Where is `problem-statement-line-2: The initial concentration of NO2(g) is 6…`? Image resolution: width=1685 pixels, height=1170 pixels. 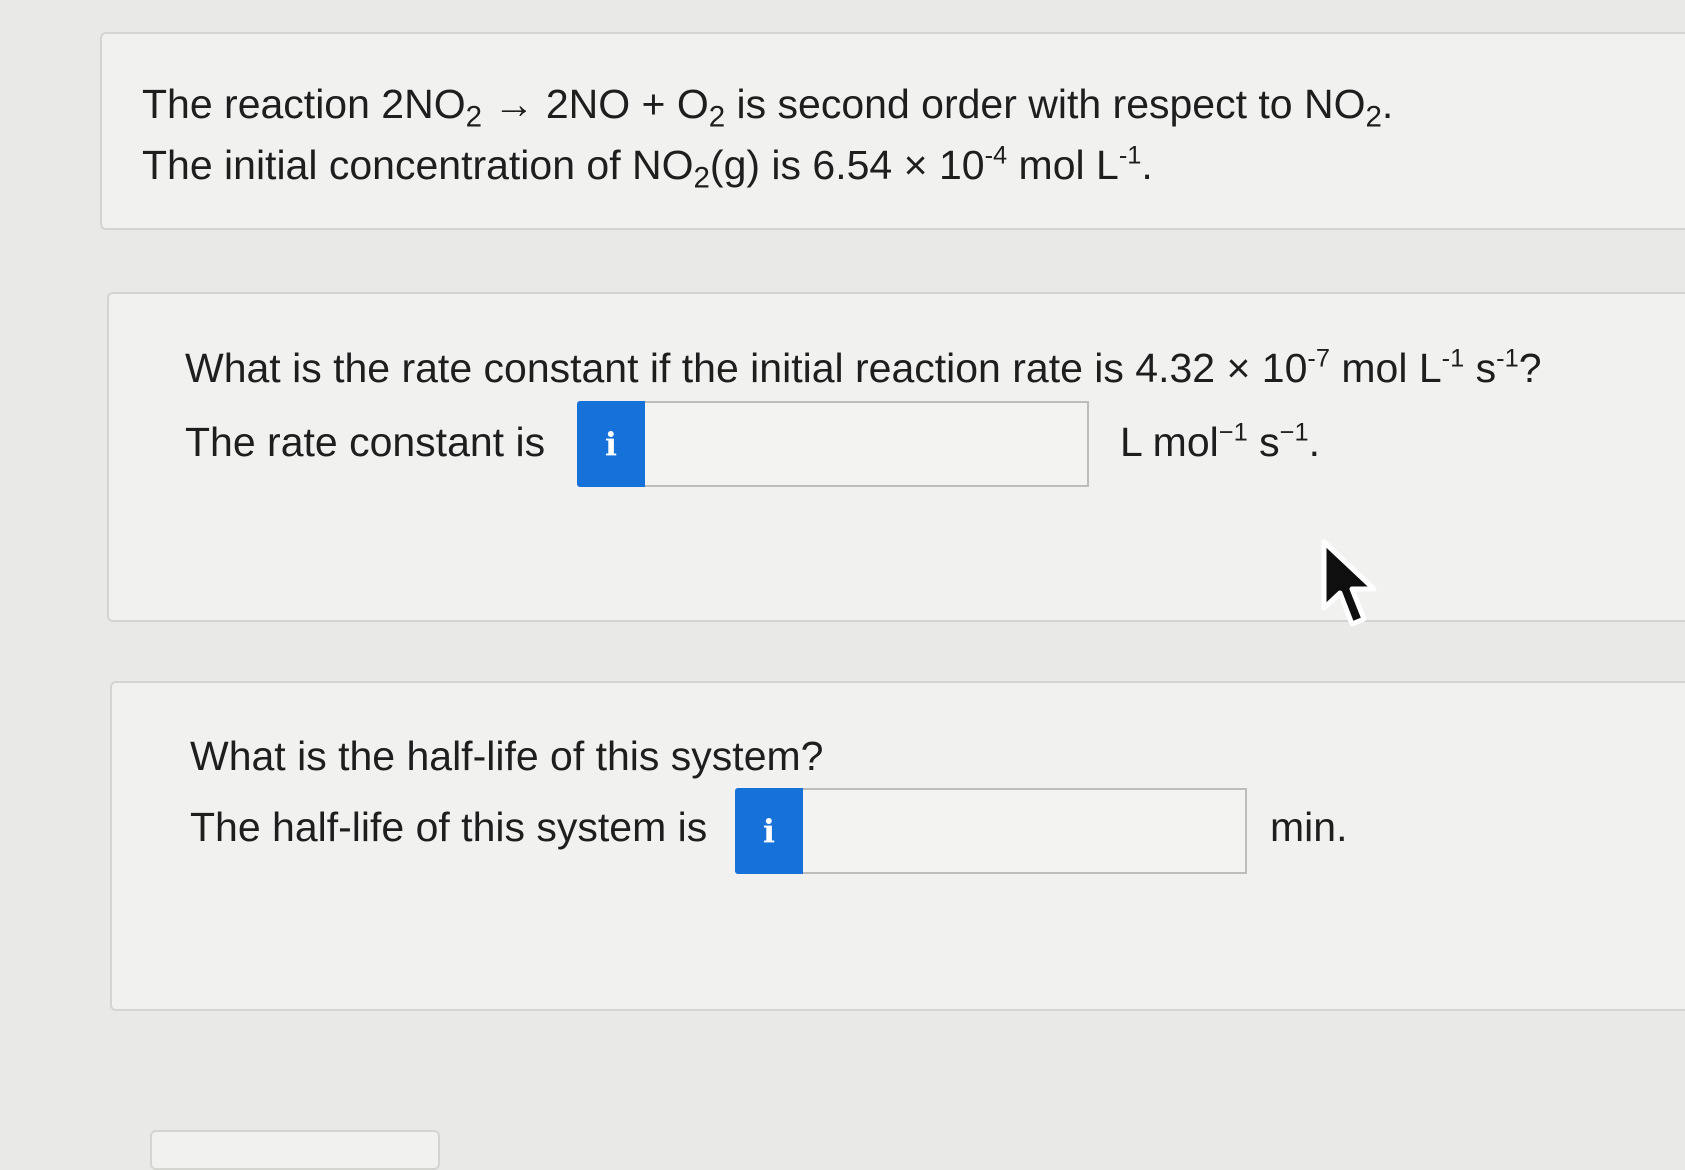
problem-statement-line-2: The initial concentration of NO2(g) is 6… is located at coordinates (647, 168).